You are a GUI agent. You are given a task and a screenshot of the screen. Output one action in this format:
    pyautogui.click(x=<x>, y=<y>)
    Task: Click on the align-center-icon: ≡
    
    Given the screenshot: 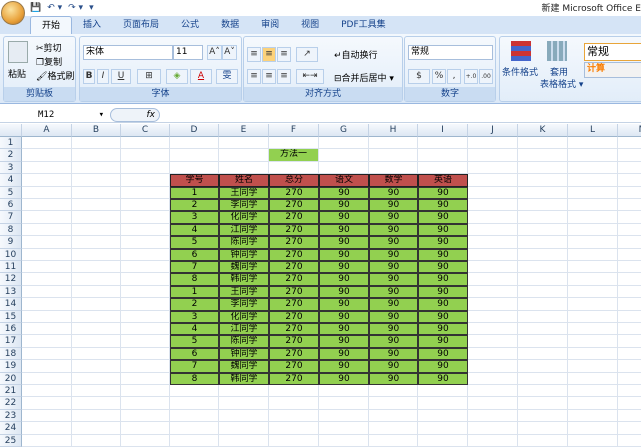 What is the action you would take?
    pyautogui.click(x=269, y=76)
    